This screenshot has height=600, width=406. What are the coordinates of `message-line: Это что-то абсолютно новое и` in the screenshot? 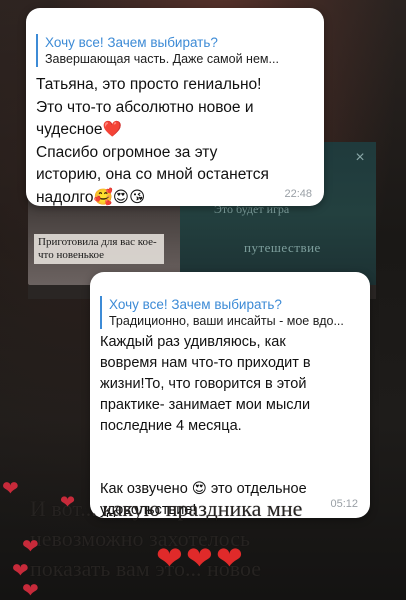 It's located at (145, 107).